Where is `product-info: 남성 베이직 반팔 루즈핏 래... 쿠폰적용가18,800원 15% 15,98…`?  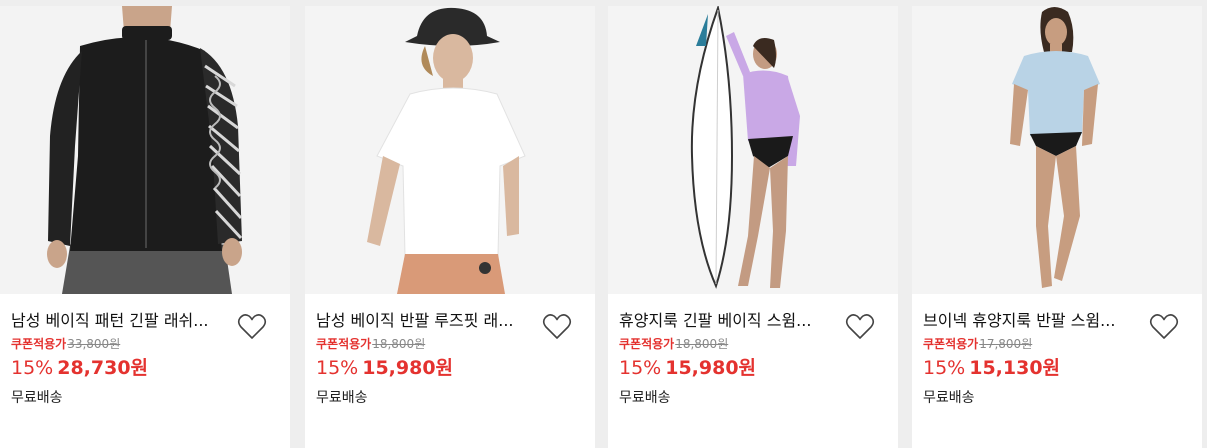 product-info: 남성 베이직 반팔 루즈핏 래... 쿠폰적용가18,800원 15% 15,98… is located at coordinates (450, 371).